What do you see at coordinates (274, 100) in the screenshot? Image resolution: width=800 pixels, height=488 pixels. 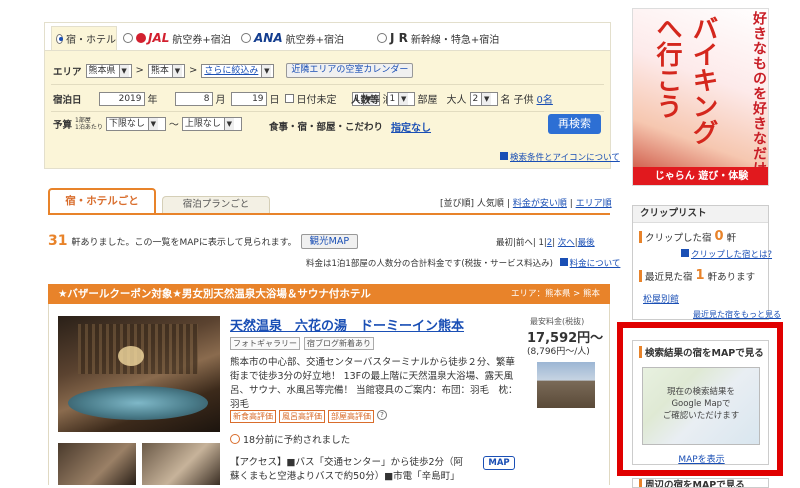 I see `day-unit: 日` at bounding box center [274, 100].